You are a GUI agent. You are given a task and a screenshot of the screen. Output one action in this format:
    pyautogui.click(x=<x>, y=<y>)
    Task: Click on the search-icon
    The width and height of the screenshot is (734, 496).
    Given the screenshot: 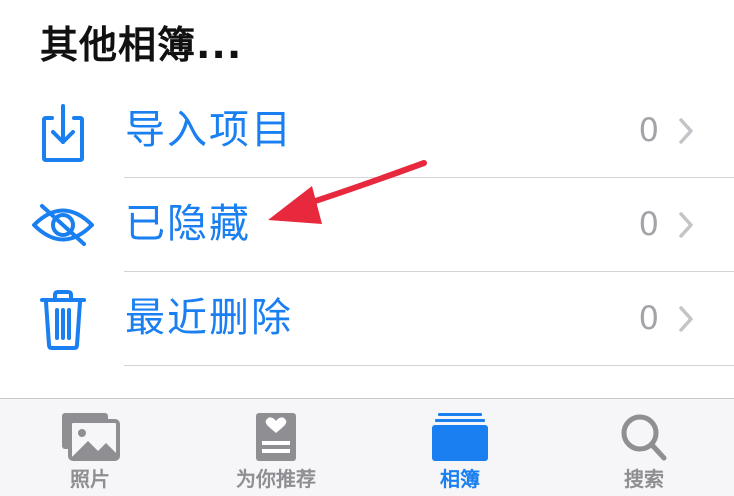 What is the action you would take?
    pyautogui.click(x=644, y=437)
    